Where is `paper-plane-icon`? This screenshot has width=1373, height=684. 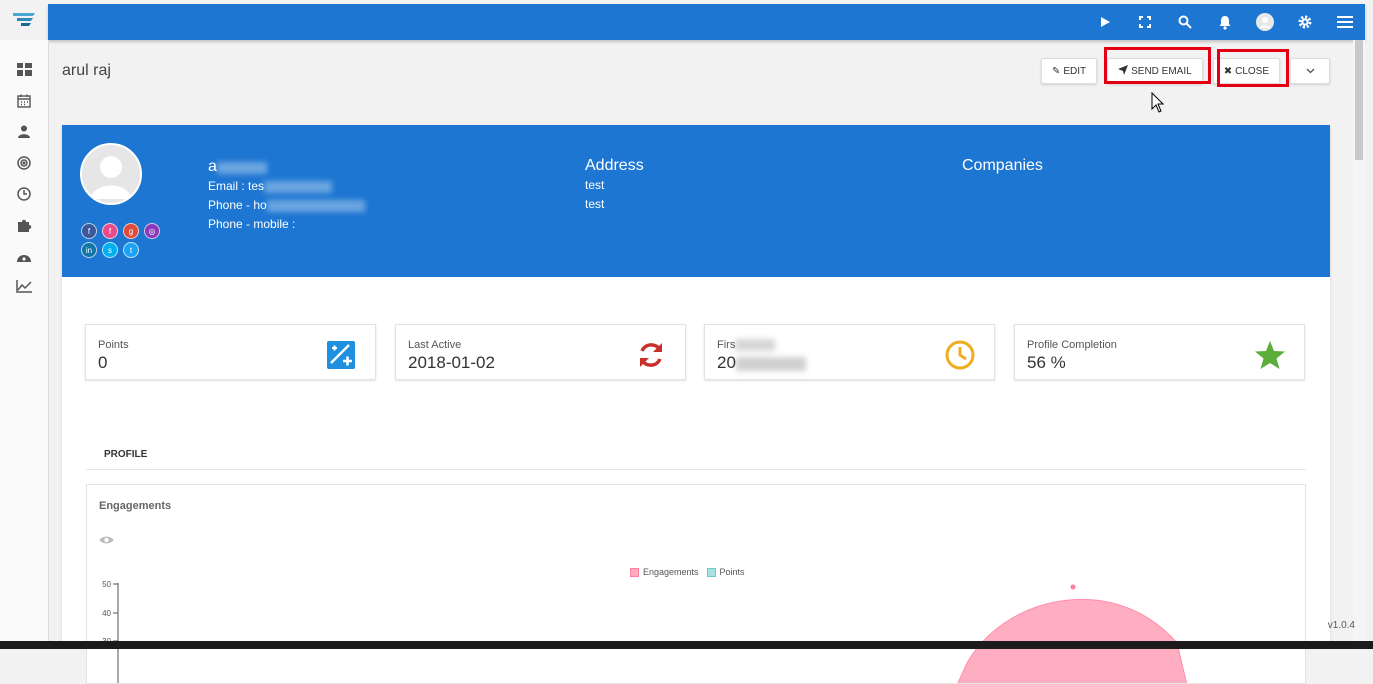
paper-plane-icon is located at coordinates (1123, 71).